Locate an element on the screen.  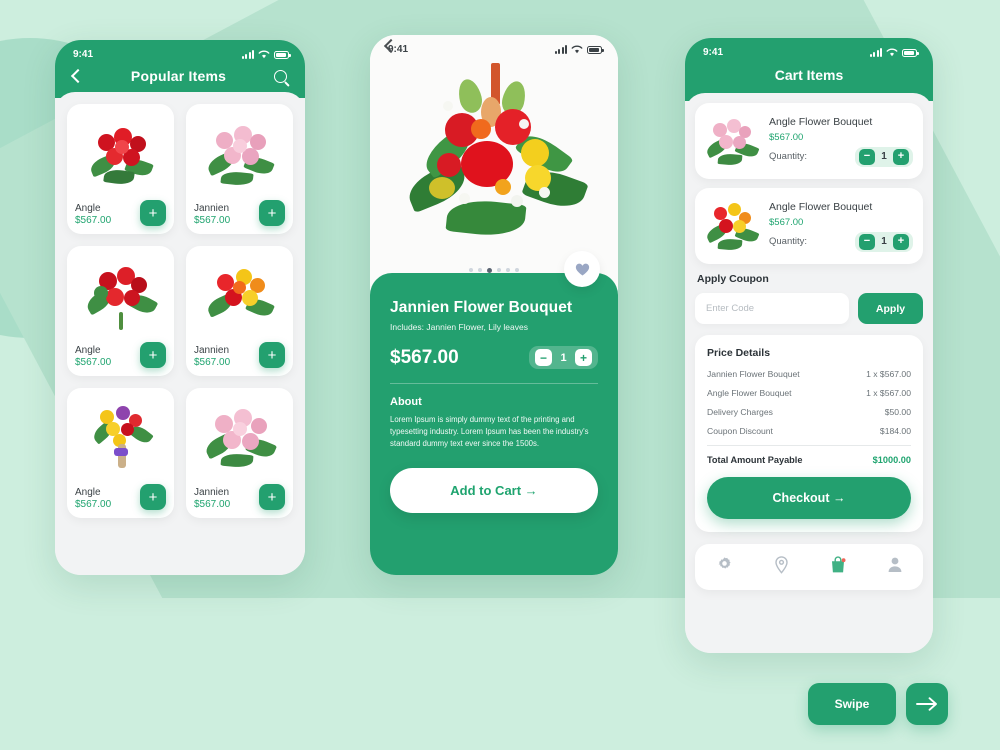
phone3-header: 9:41 Cart Items is located at coordinates (809, 69).